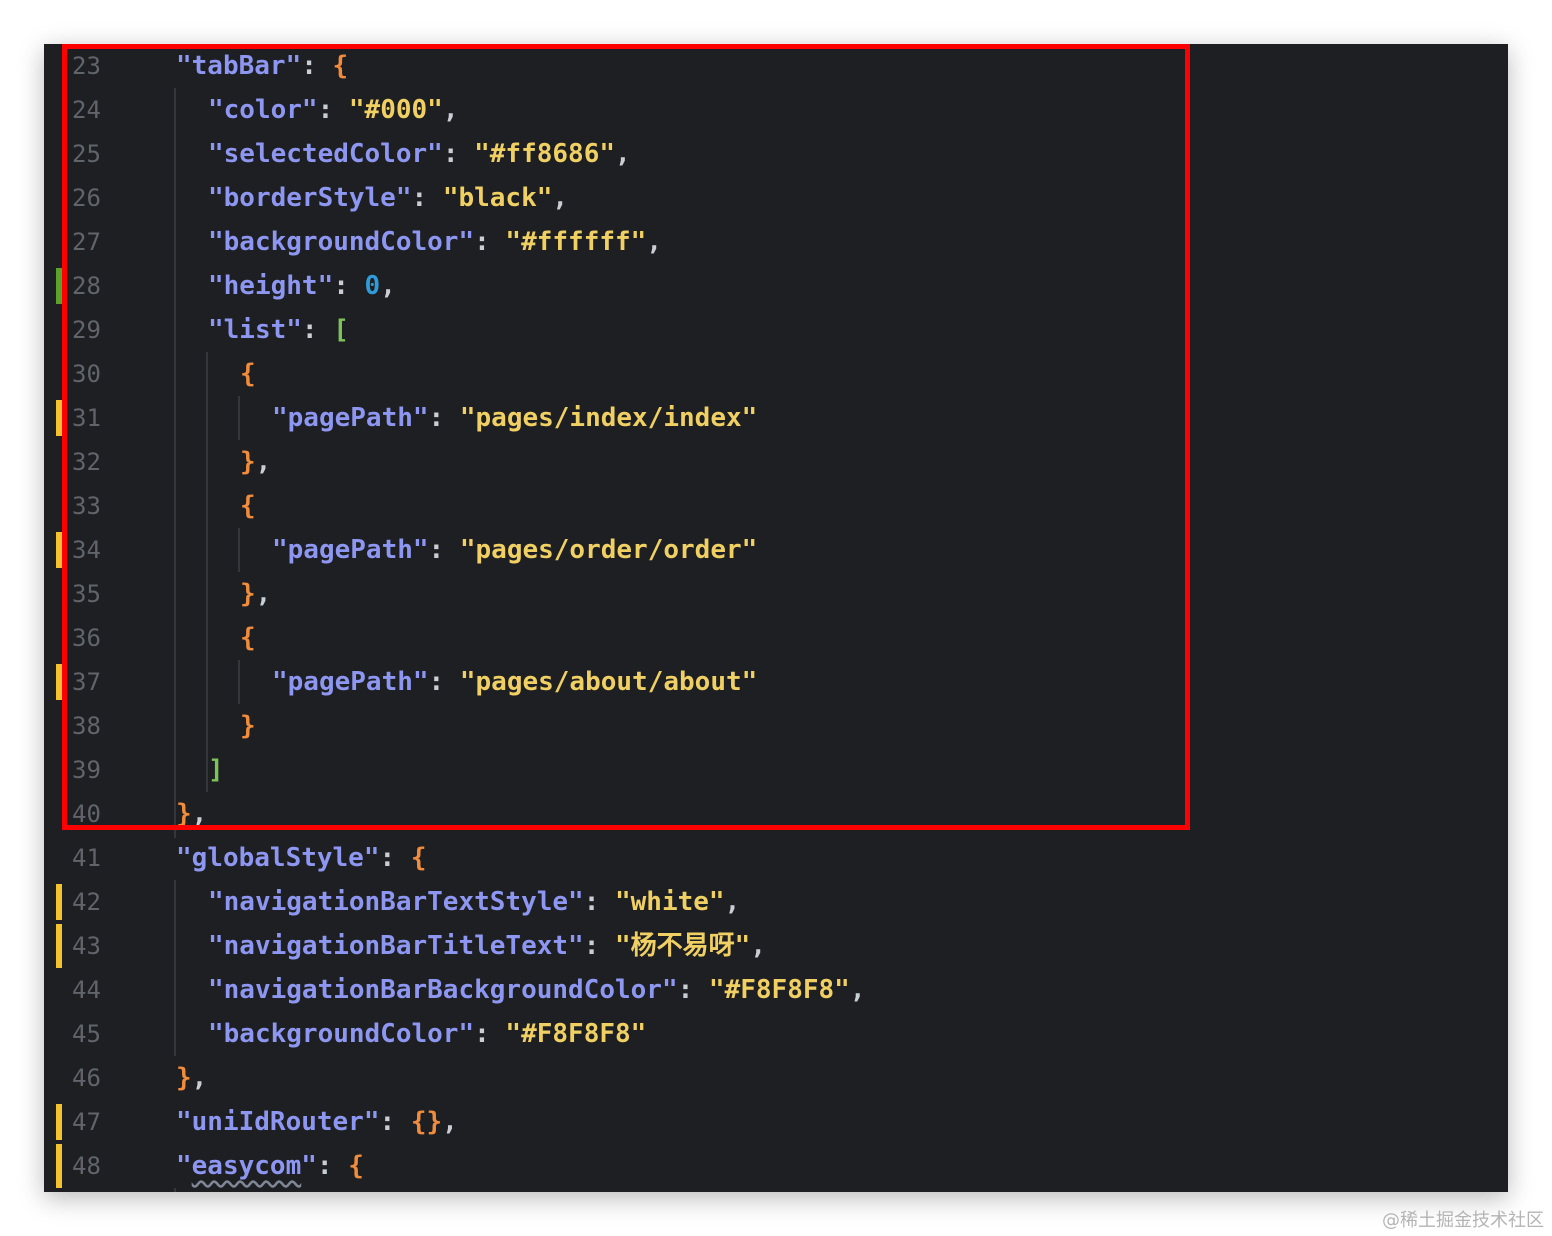 This screenshot has height=1236, width=1552. What do you see at coordinates (86, 154) in the screenshot?
I see `line-number: 25` at bounding box center [86, 154].